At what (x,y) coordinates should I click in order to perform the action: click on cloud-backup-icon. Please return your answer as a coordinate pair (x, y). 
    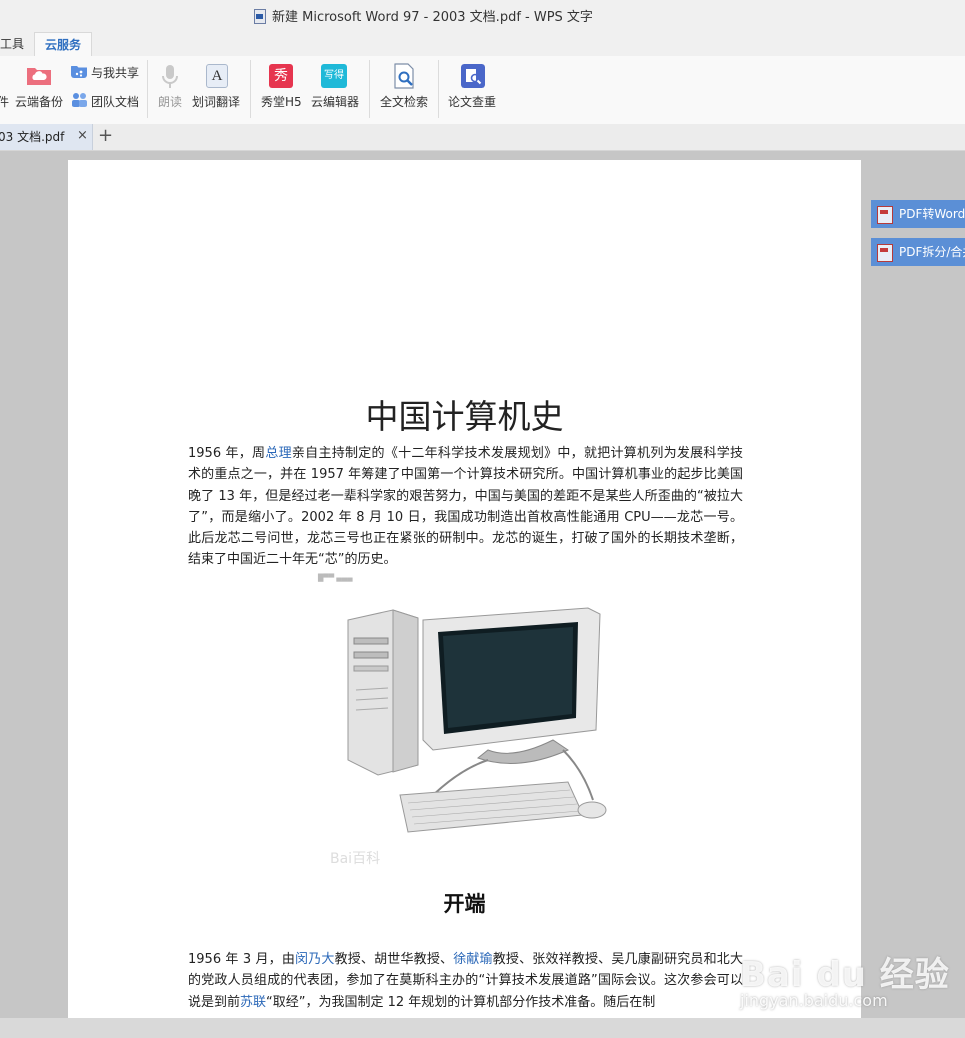
    Looking at the image, I should click on (39, 76).